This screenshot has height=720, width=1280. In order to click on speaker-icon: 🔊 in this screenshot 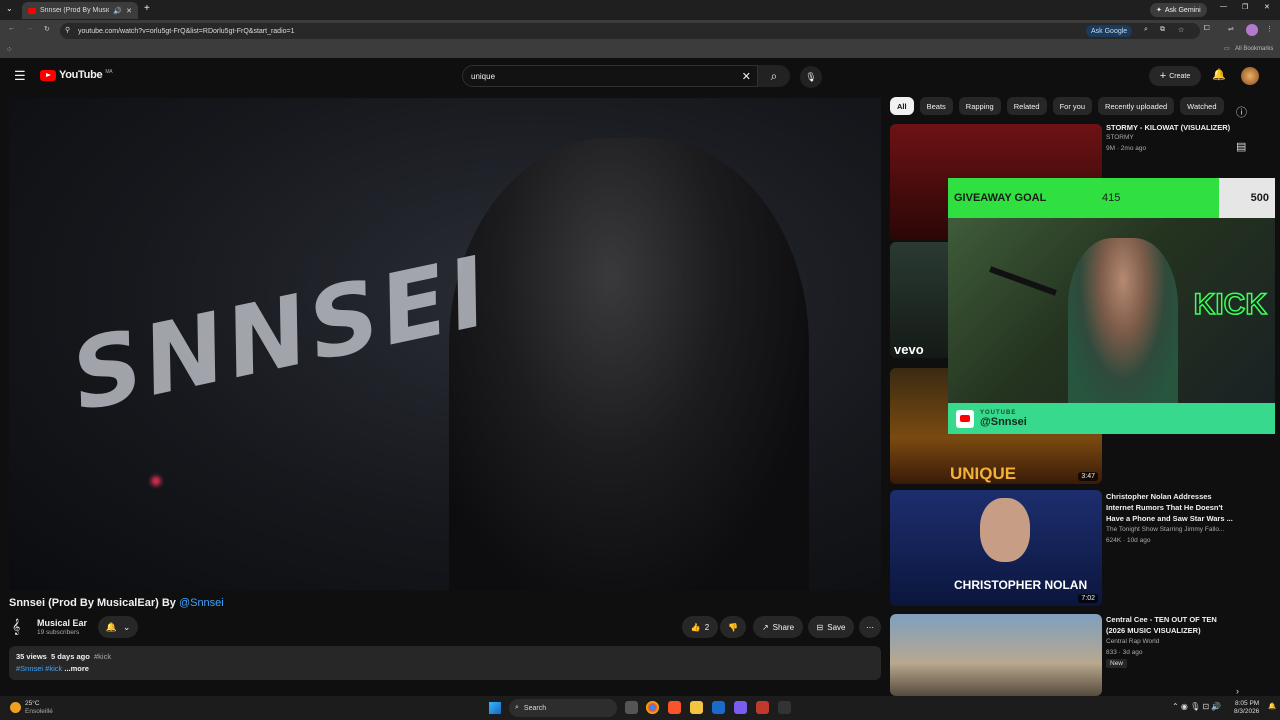, I will do `click(117, 11)`.